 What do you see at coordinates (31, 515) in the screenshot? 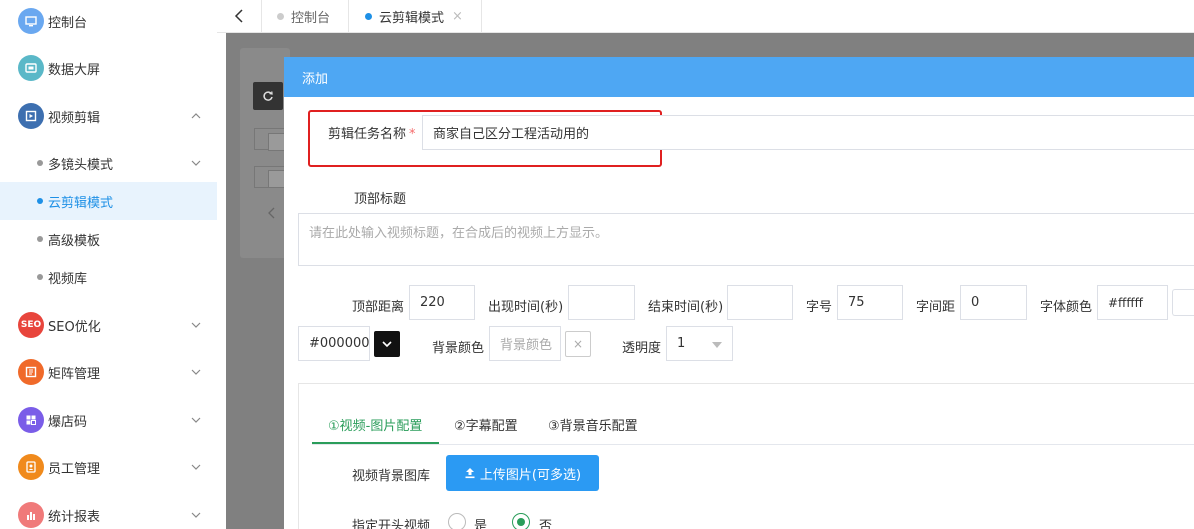
I see `chart-icon` at bounding box center [31, 515].